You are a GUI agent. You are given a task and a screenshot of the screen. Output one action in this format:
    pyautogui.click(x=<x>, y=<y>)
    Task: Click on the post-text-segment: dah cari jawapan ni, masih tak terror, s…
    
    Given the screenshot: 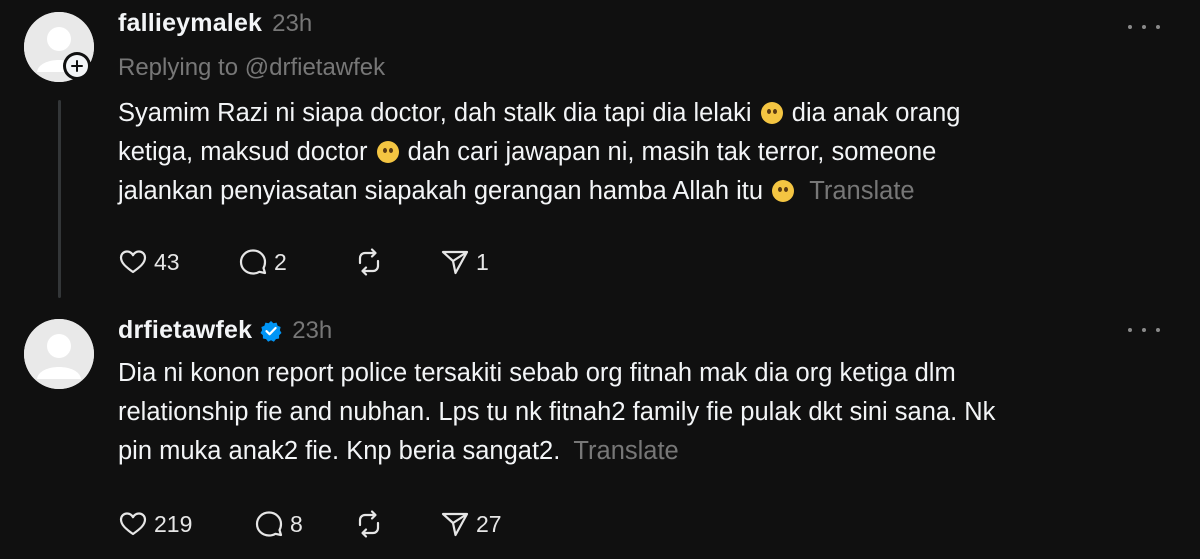 What is the action you would take?
    pyautogui.click(x=672, y=152)
    